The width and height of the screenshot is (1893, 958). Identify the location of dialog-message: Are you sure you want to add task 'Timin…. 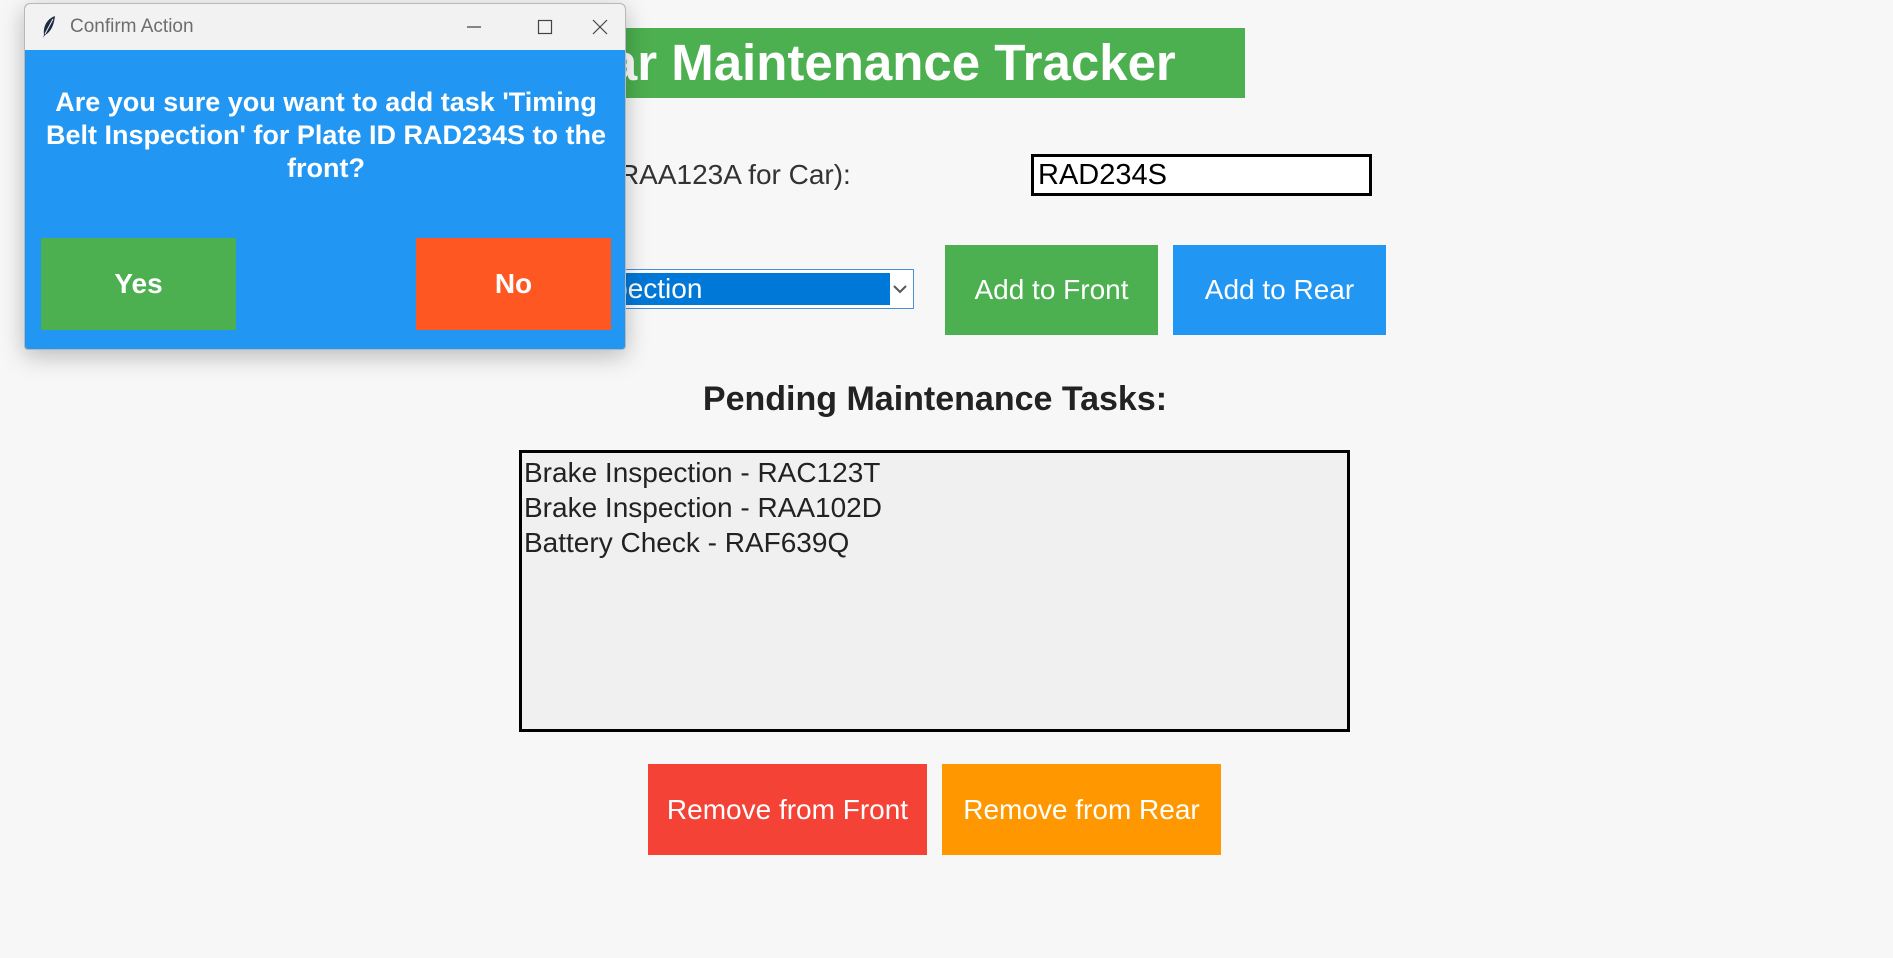
(325, 135).